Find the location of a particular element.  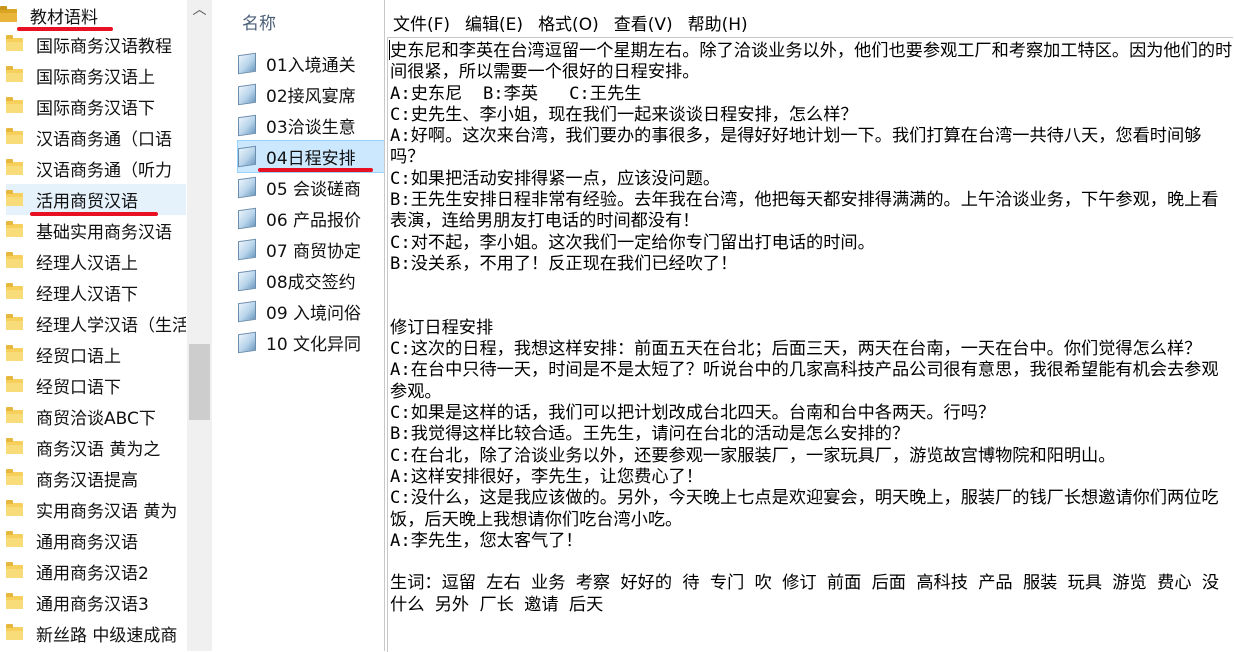

scrollbar-thumb is located at coordinates (199, 382).